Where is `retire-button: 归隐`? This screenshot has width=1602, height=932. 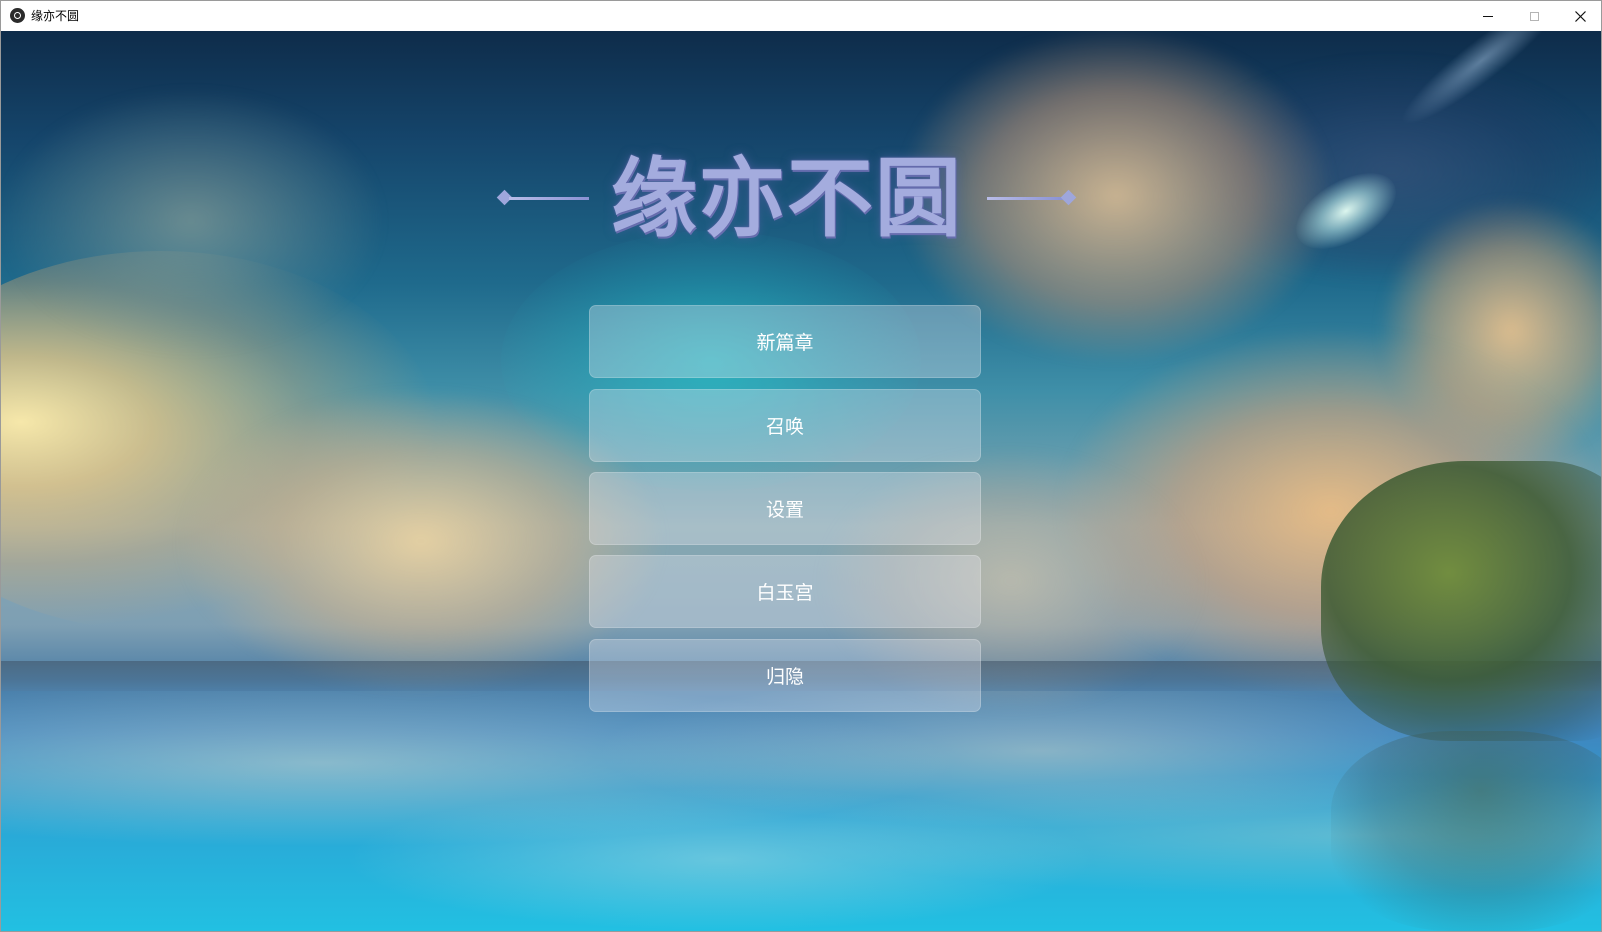 retire-button: 归隐 is located at coordinates (785, 675).